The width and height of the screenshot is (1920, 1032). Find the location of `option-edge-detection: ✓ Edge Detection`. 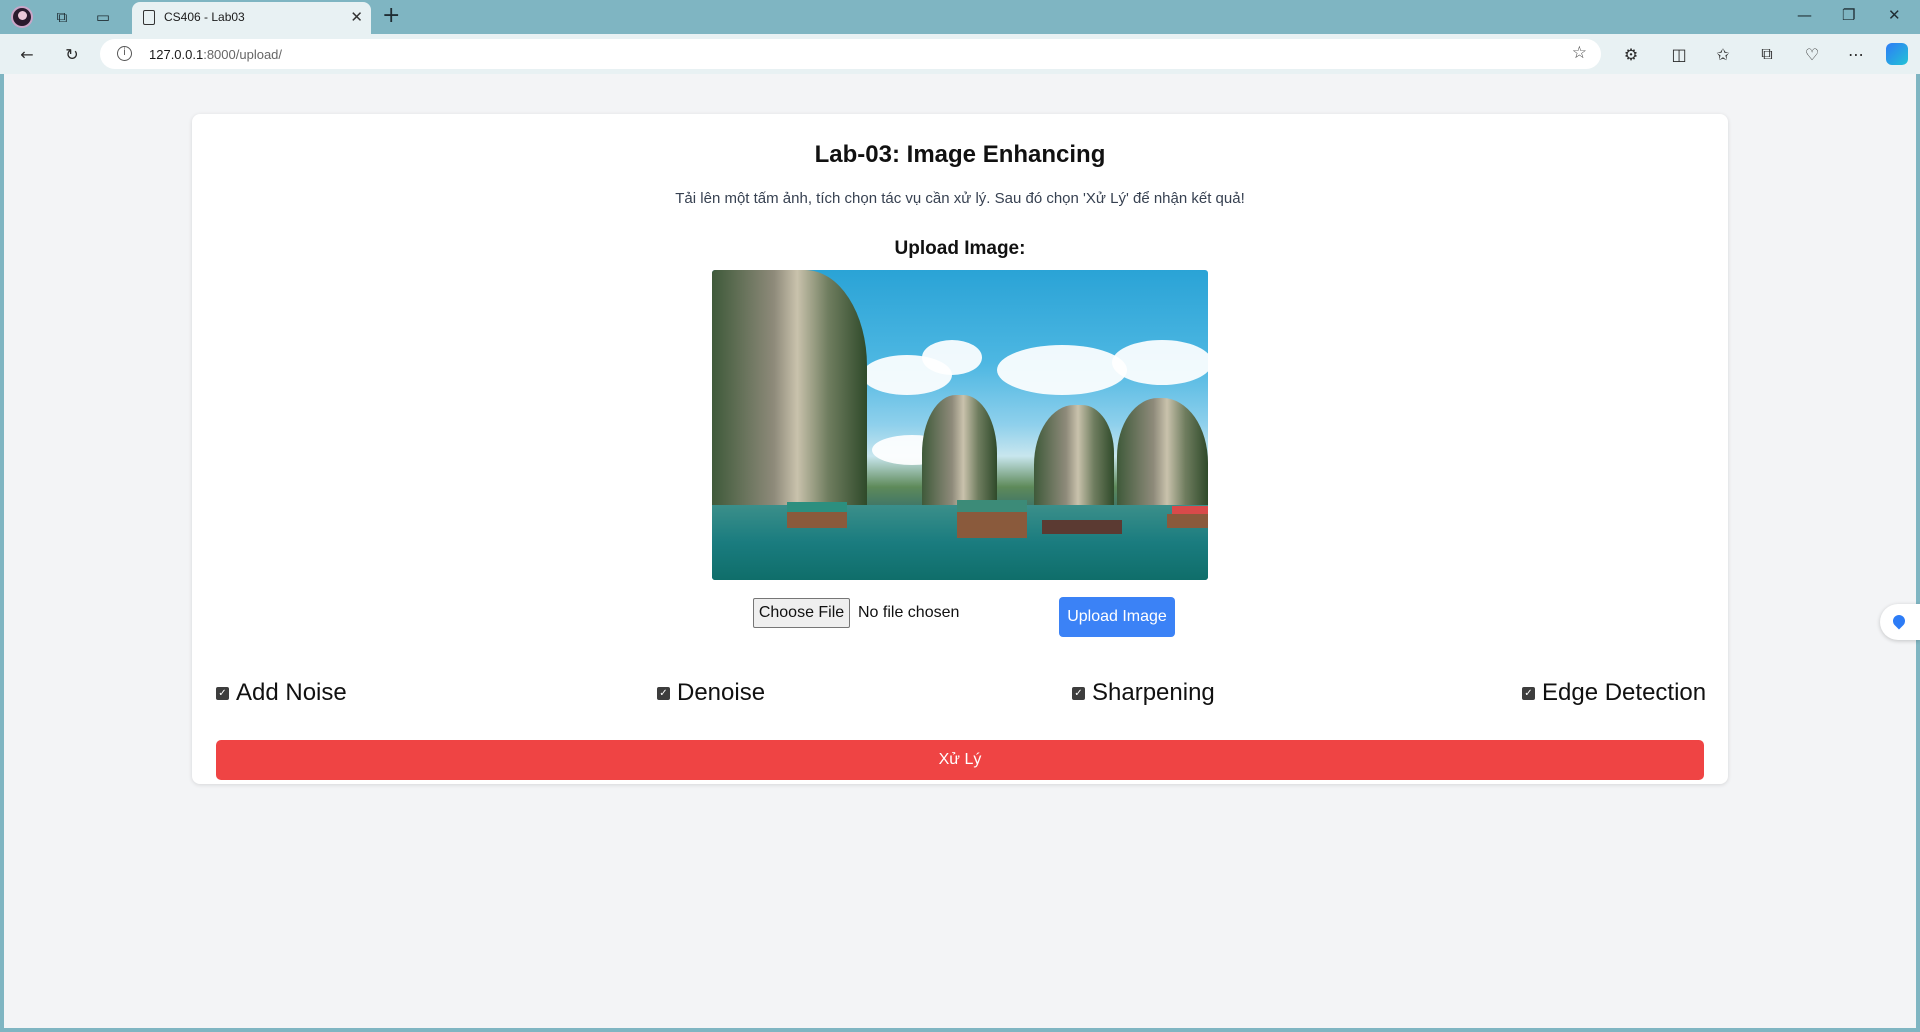

option-edge-detection: ✓ Edge Detection is located at coordinates (1614, 693).